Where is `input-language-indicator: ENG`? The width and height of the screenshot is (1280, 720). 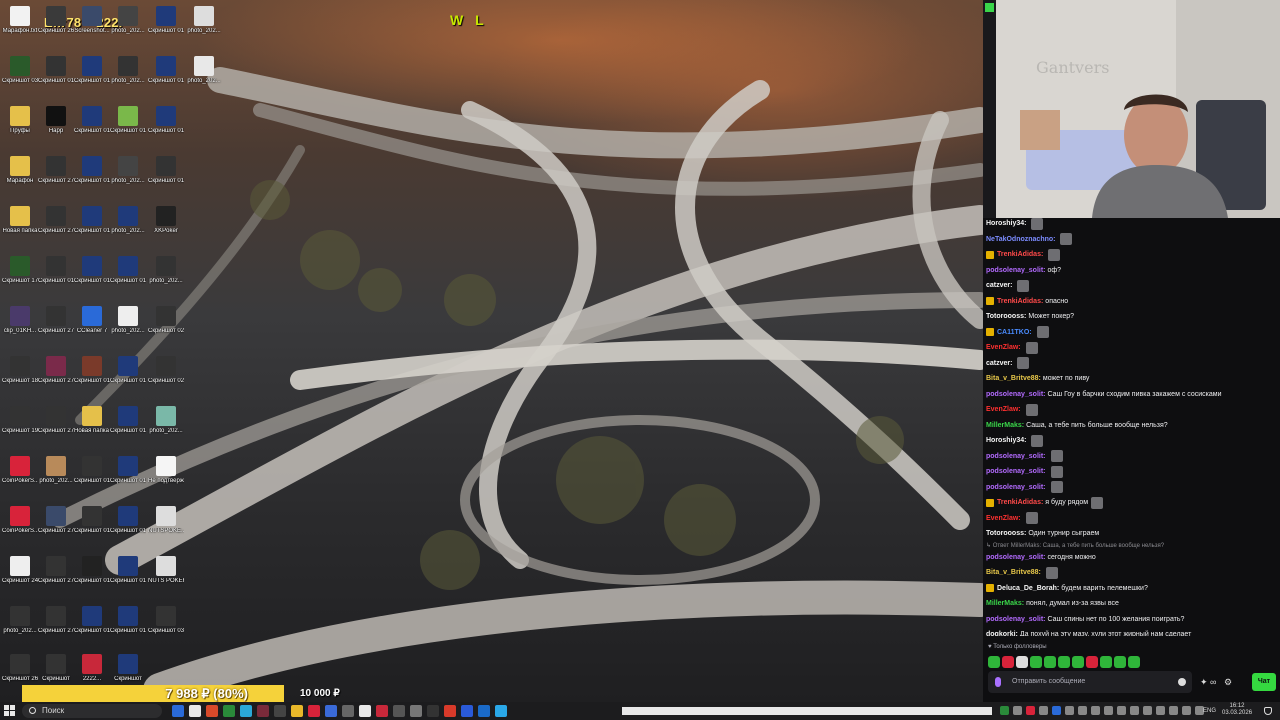
input-language-indicator: ENG is located at coordinates (1209, 711).